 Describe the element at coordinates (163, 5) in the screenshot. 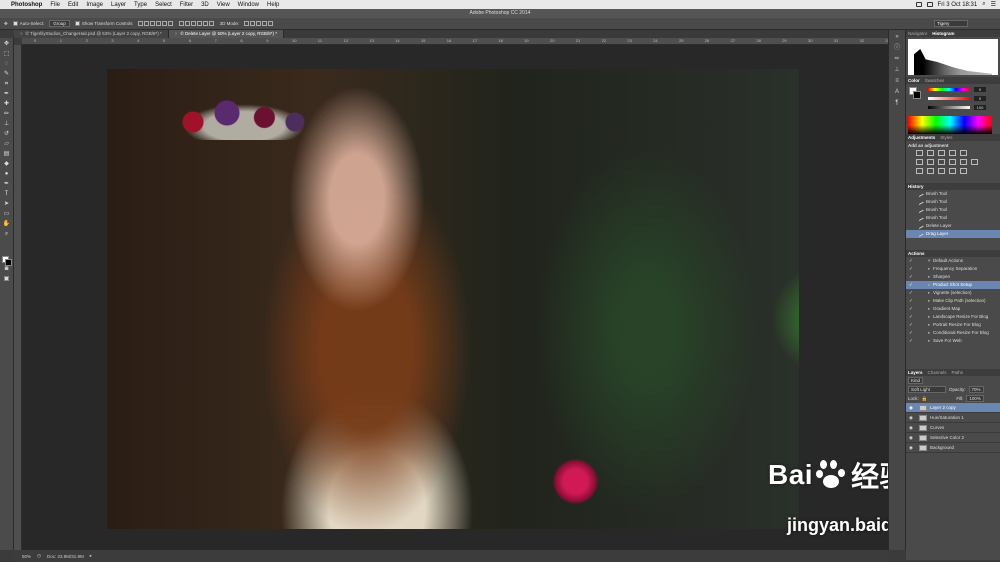

I see `menu-select: Select` at that location.